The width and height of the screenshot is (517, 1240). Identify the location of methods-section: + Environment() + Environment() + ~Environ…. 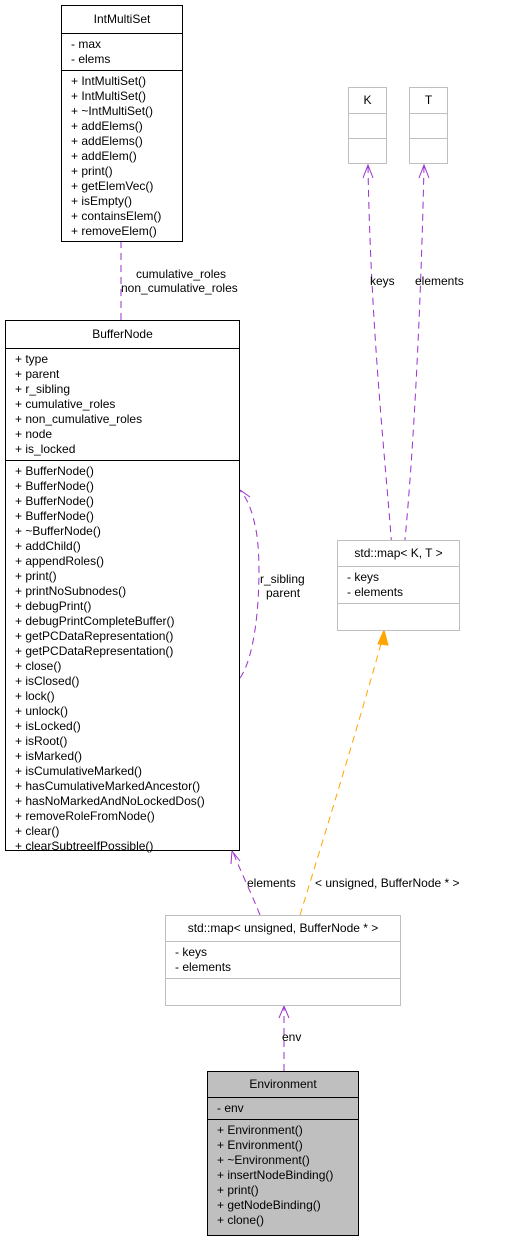
(283, 1175).